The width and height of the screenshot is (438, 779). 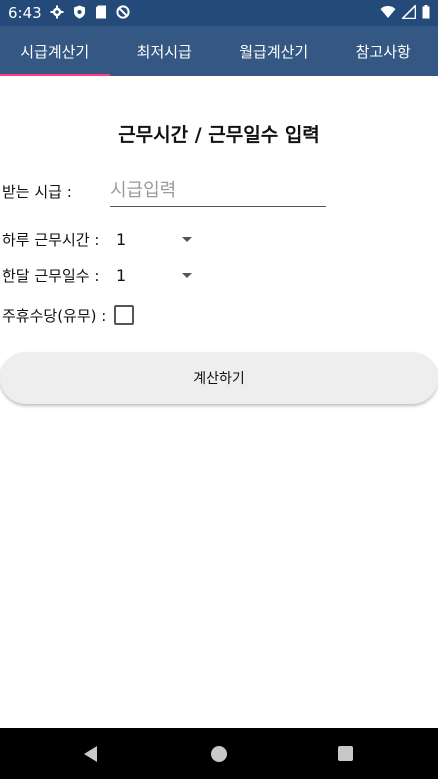 I want to click on home-icon, so click(x=219, y=754).